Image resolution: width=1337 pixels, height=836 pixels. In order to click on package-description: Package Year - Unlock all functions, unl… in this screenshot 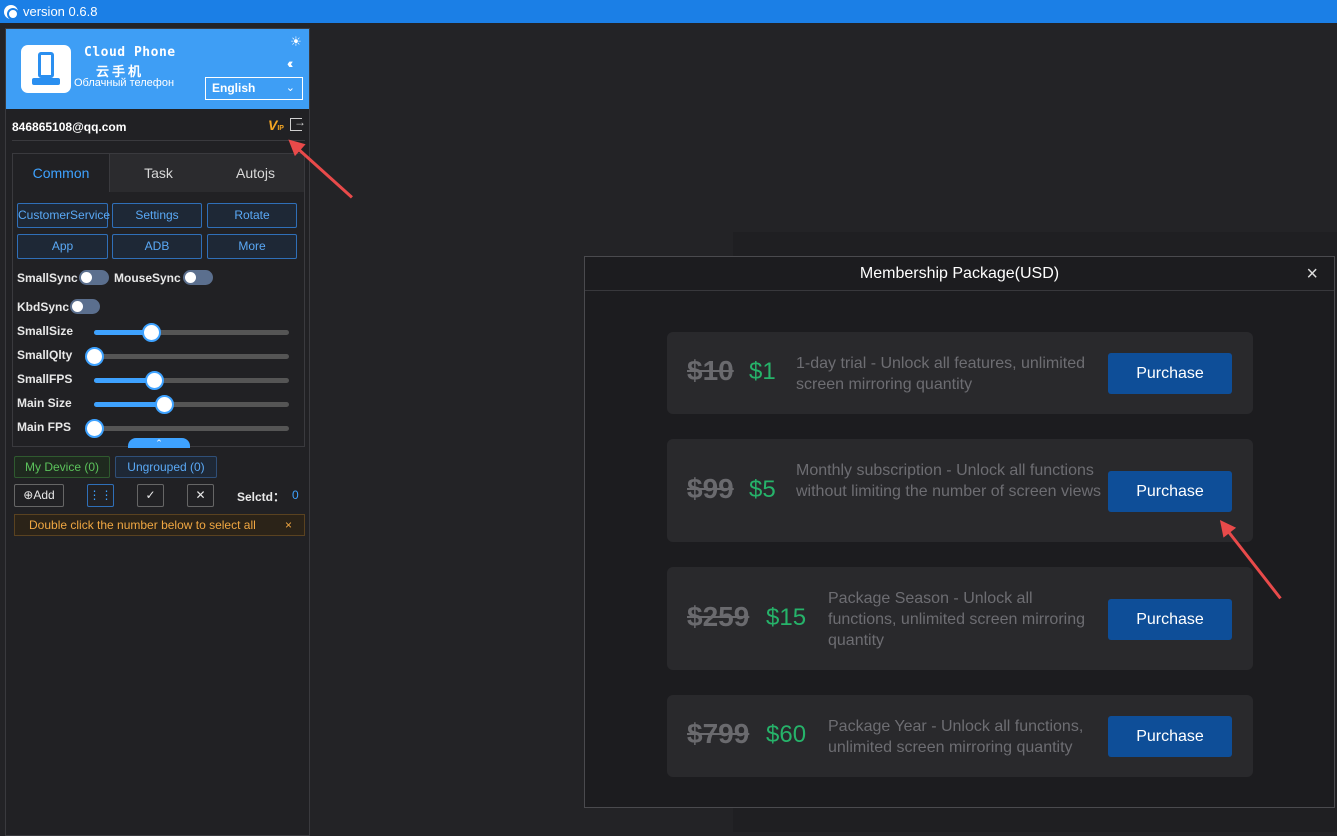, I will do `click(956, 737)`.